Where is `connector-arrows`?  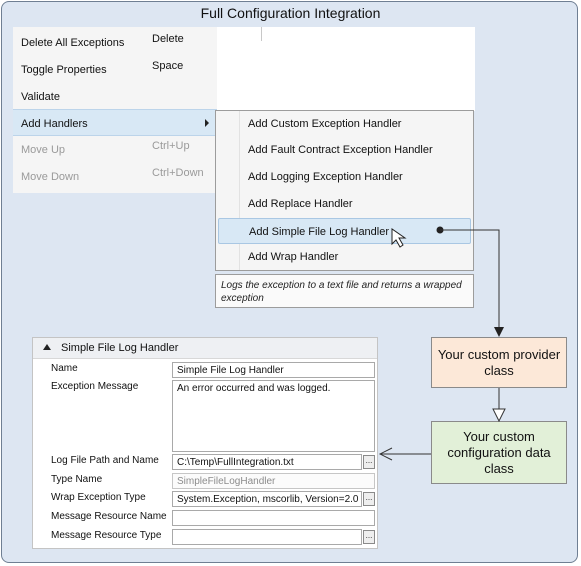 connector-arrows is located at coordinates (442, 343).